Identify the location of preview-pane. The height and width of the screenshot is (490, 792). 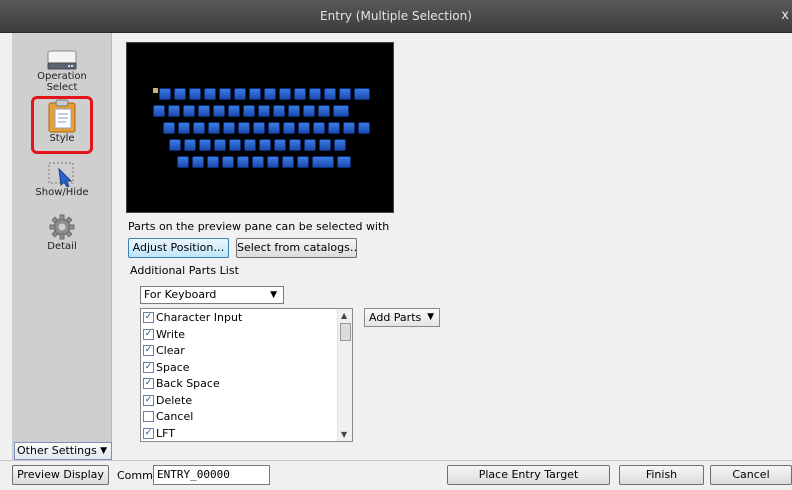
(260, 127).